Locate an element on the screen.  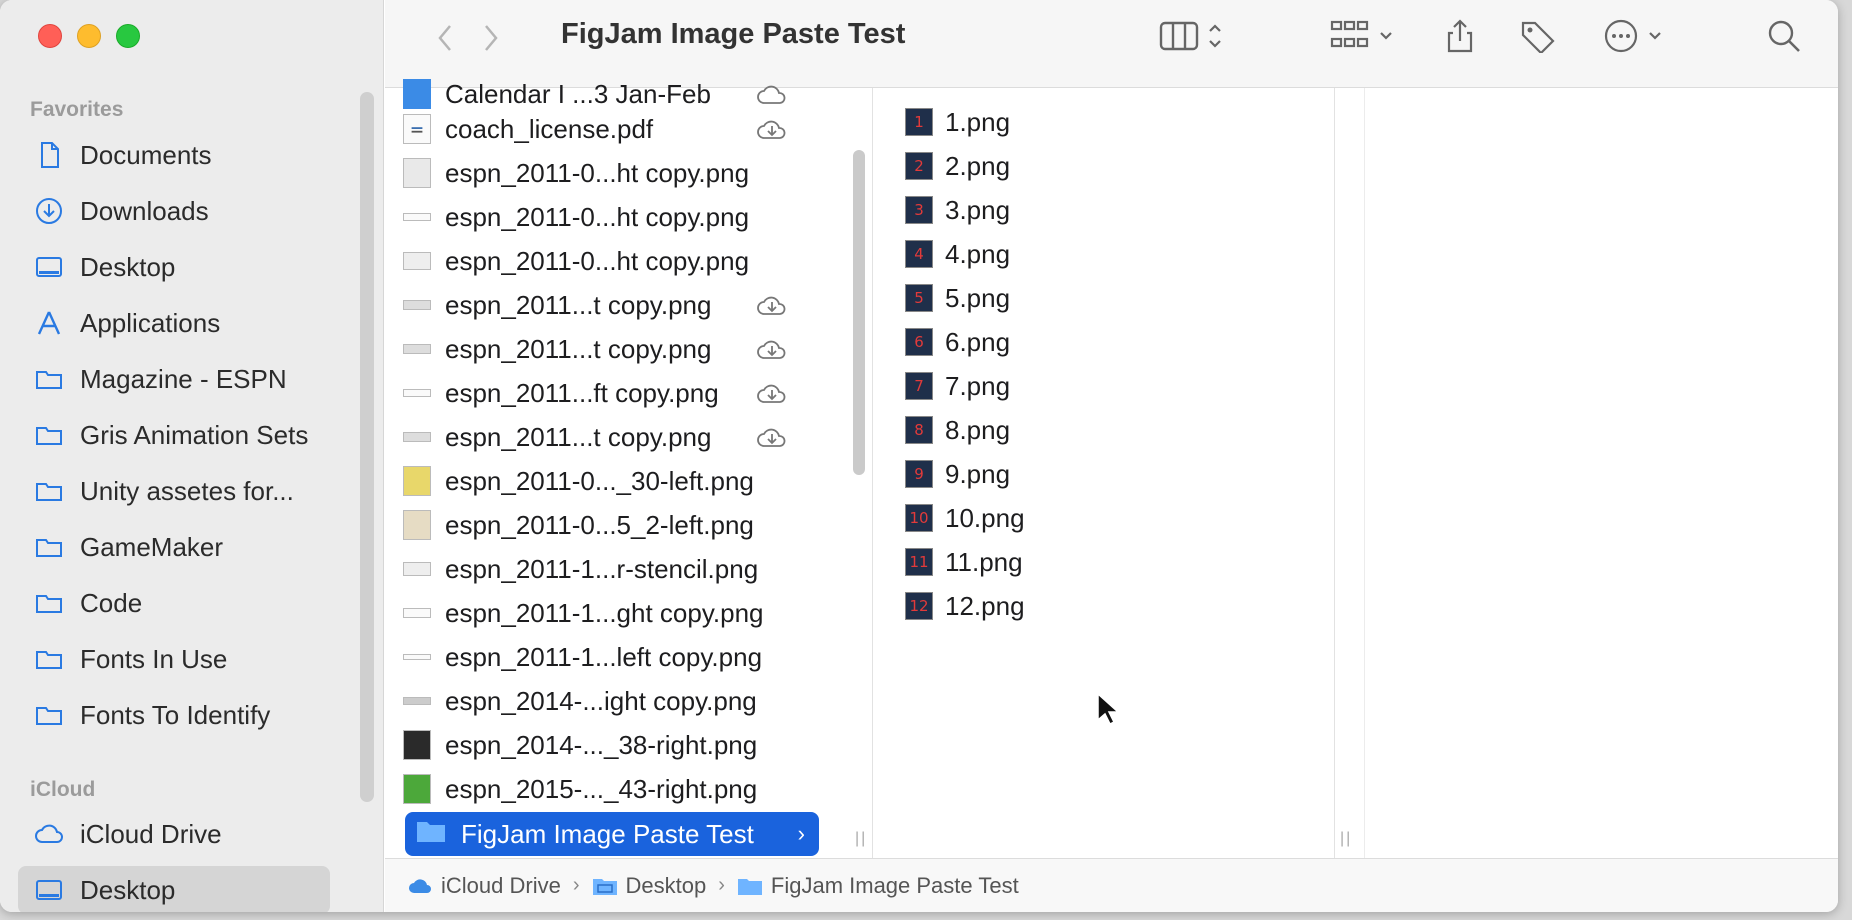
sidebar-item-desktop: Desktop is located at coordinates (174, 267).